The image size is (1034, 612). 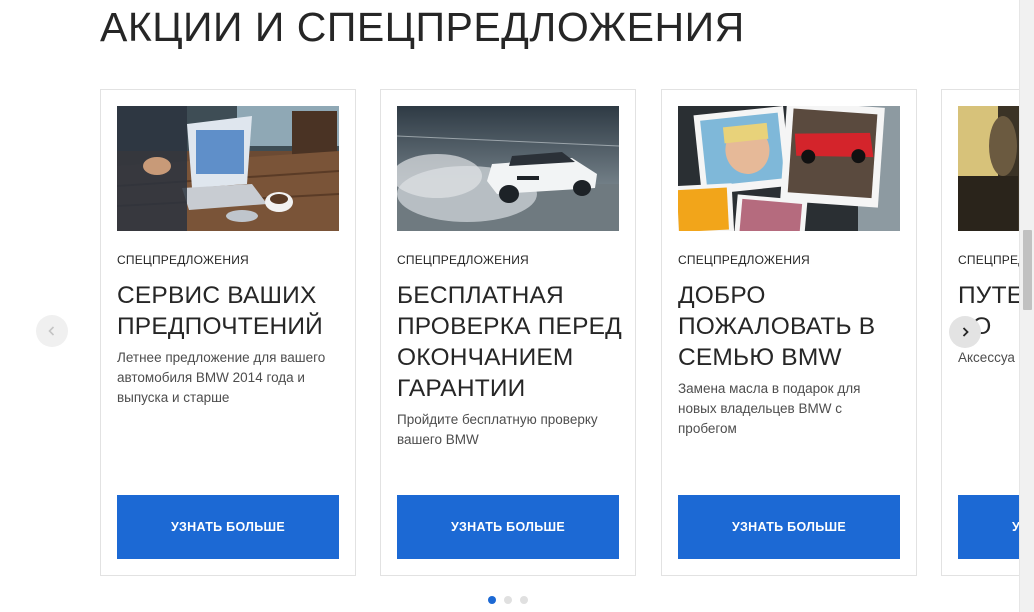 What do you see at coordinates (986, 357) in the screenshot?
I see `offer-description: Аксессуа` at bounding box center [986, 357].